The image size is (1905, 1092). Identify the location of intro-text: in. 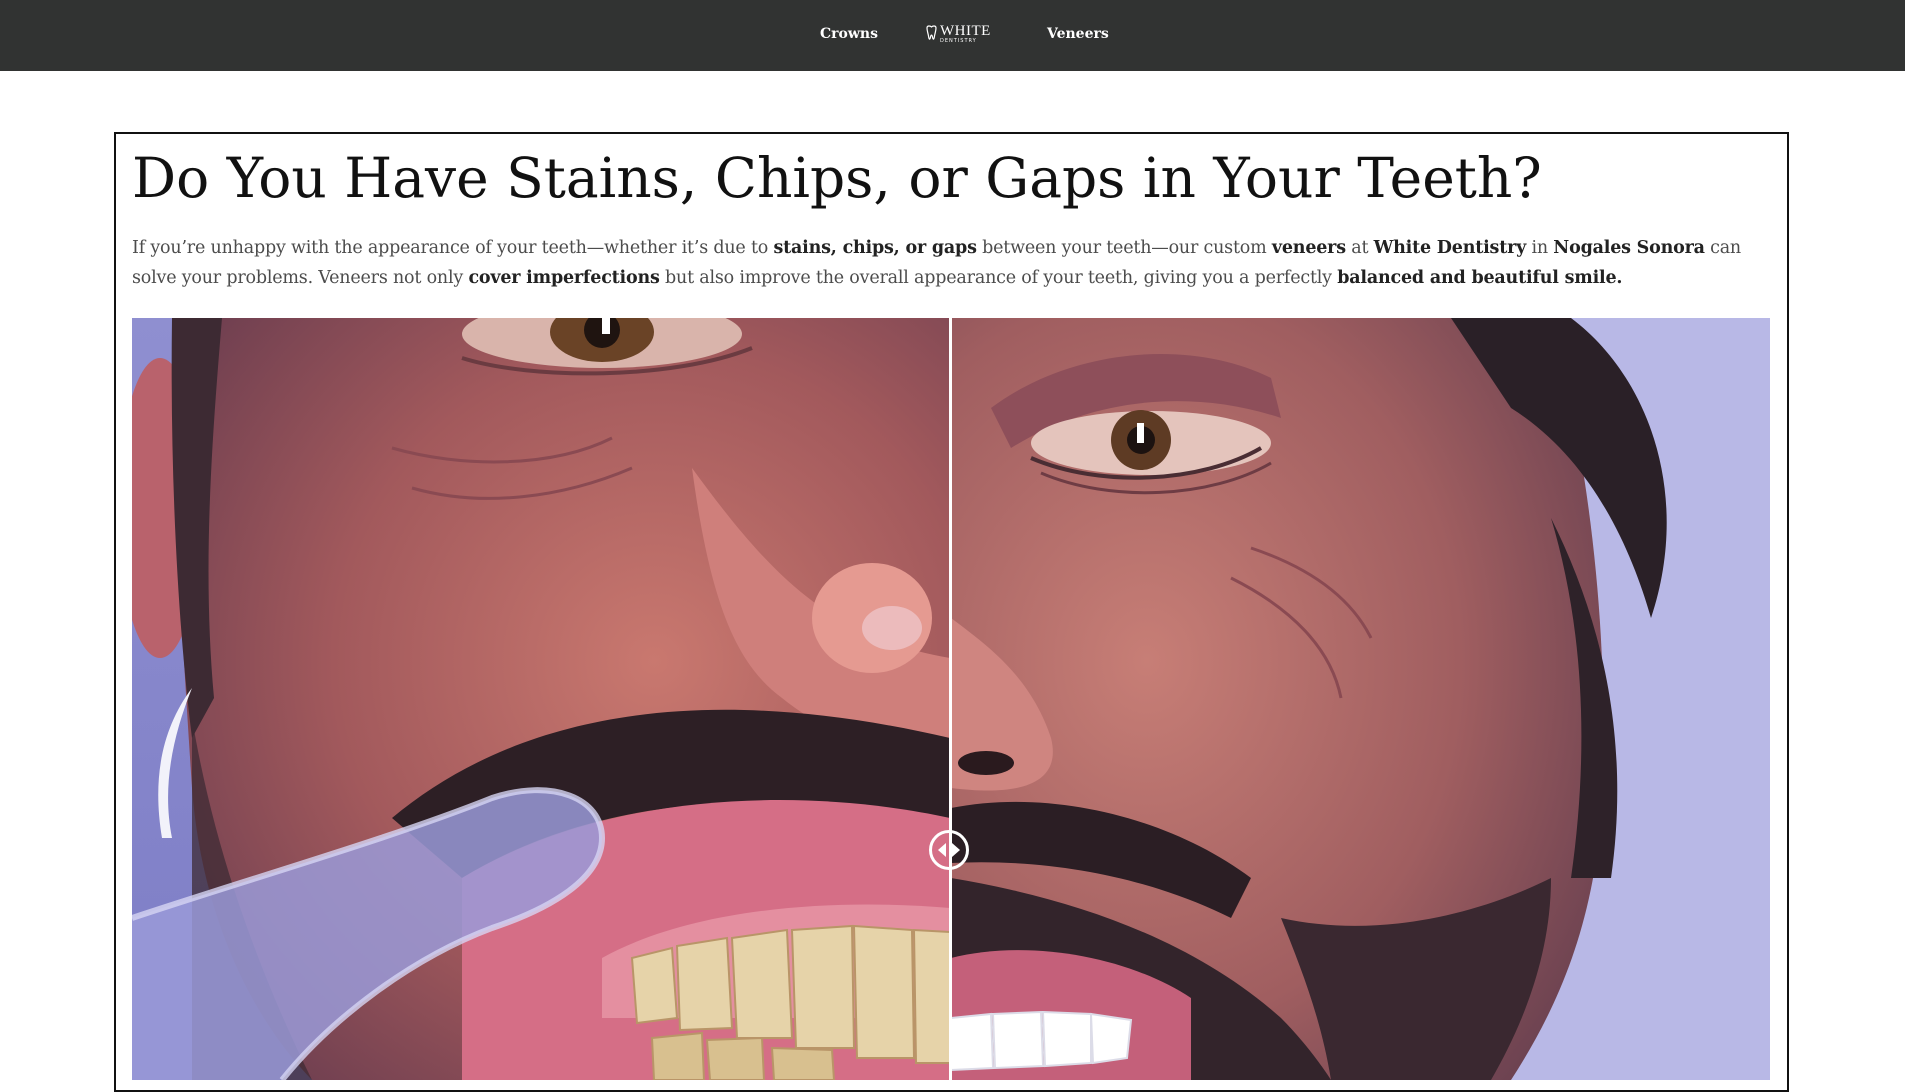
(1540, 248).